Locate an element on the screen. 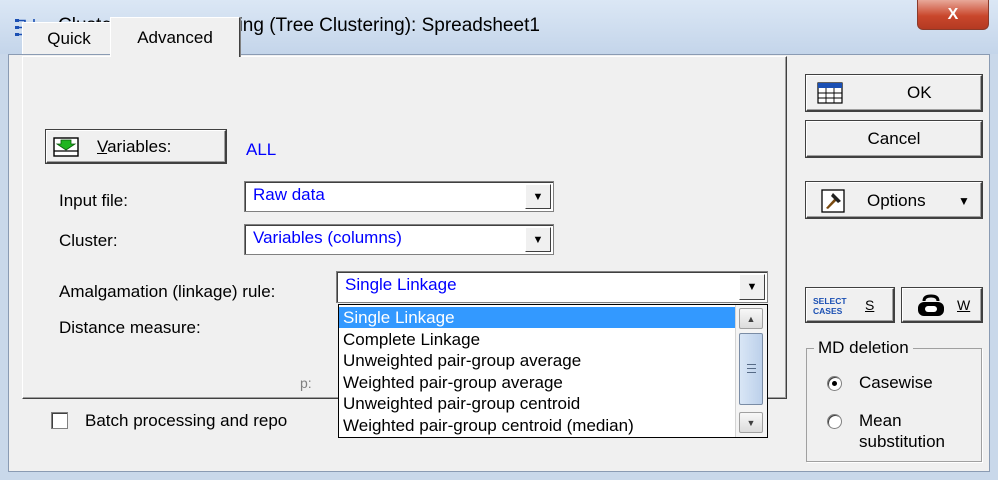 The height and width of the screenshot is (480, 998). input-file-combo: Raw data ▼ is located at coordinates (399, 196).